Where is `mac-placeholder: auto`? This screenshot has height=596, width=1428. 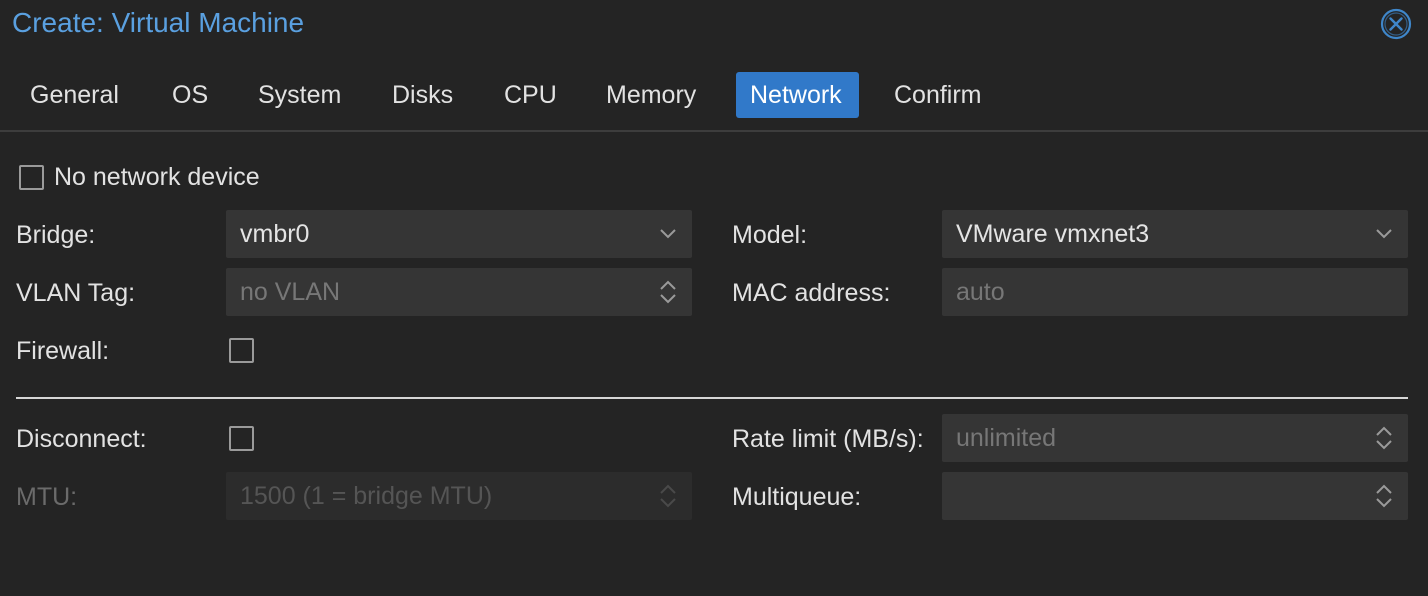
mac-placeholder: auto is located at coordinates (980, 292).